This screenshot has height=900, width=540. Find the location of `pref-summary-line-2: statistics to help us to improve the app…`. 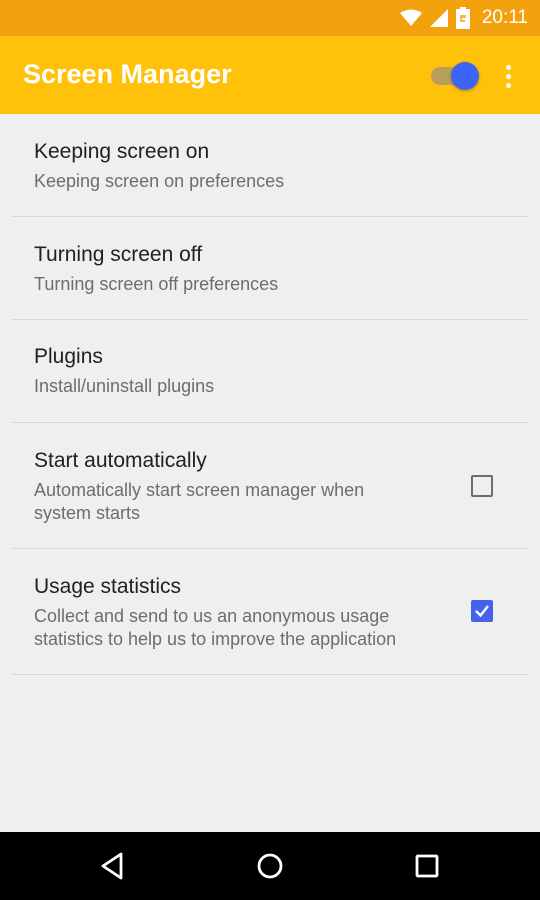

pref-summary-line-2: statistics to help us to improve the app… is located at coordinates (215, 639).